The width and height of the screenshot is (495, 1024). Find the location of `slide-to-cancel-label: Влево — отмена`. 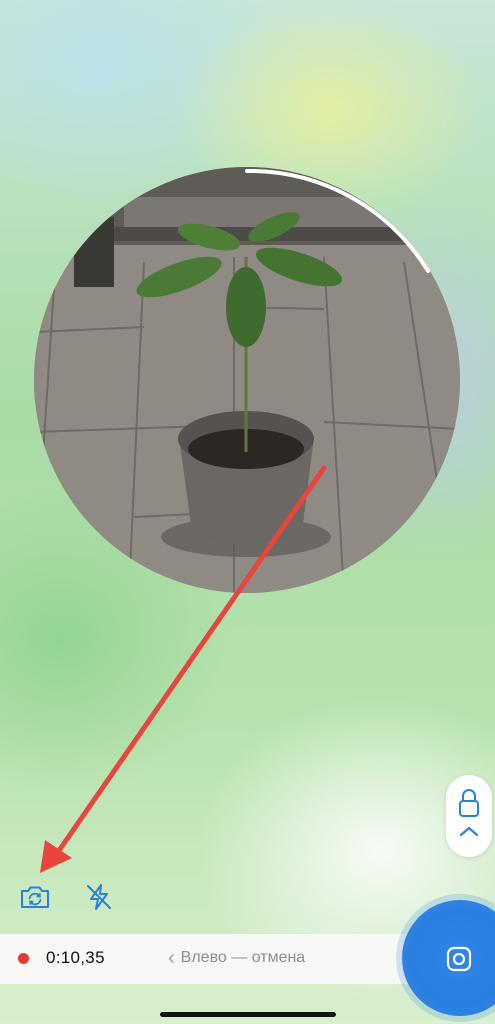

slide-to-cancel-label: Влево — отмена is located at coordinates (243, 957).